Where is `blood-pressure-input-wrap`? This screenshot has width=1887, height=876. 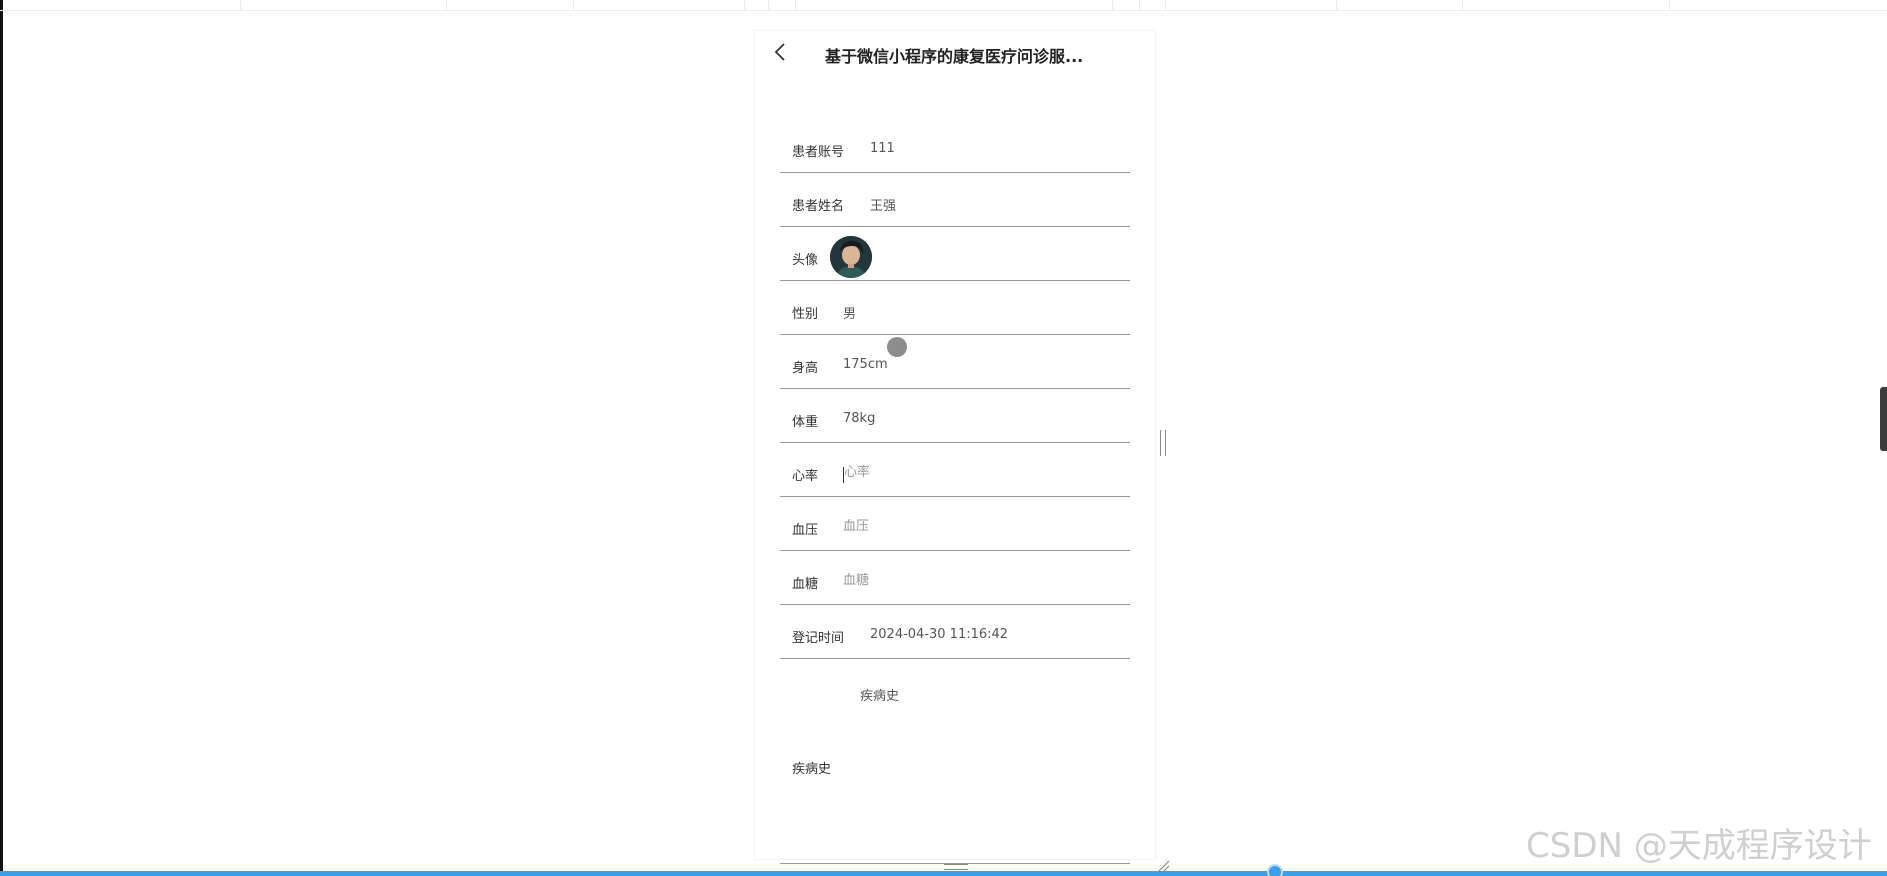
blood-pressure-input-wrap is located at coordinates (943, 526).